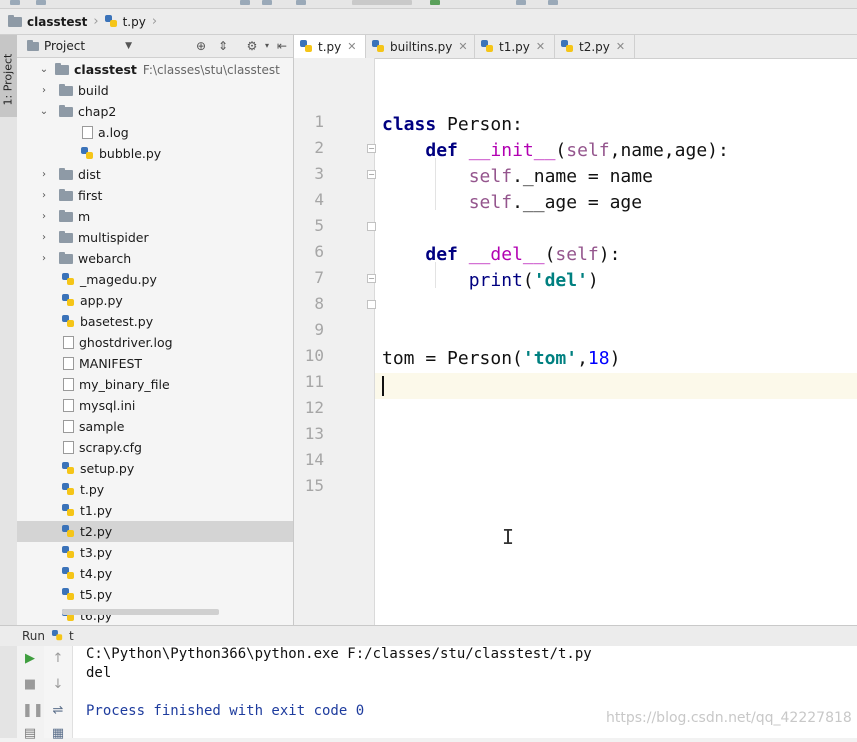 The width and height of the screenshot is (857, 742). Describe the element at coordinates (319, 147) in the screenshot. I see `line-number: 2` at that location.